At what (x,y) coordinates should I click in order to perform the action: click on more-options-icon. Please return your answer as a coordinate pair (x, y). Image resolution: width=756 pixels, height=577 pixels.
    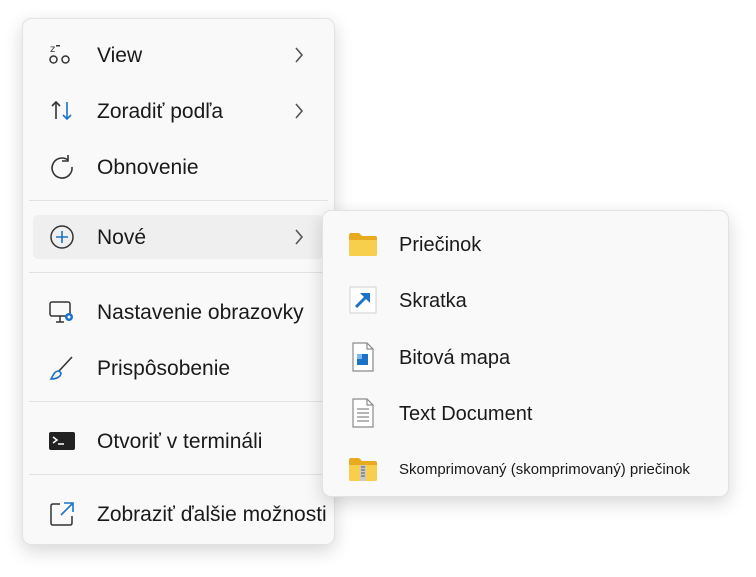
    Looking at the image, I should click on (62, 514).